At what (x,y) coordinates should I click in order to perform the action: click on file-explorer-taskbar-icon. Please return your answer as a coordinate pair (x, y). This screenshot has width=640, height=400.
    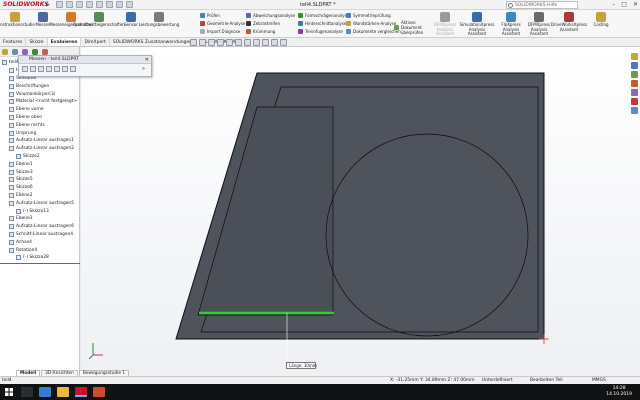
    Looking at the image, I should click on (63, 392).